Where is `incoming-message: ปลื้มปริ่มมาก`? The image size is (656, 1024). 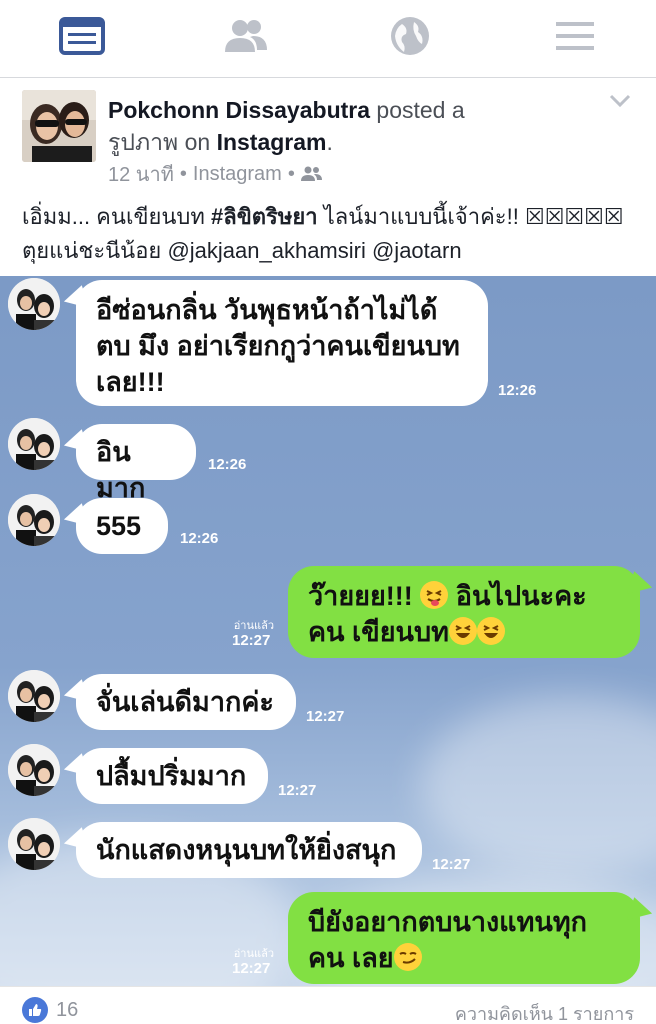 incoming-message: ปลื้มปริ่มมาก is located at coordinates (172, 776).